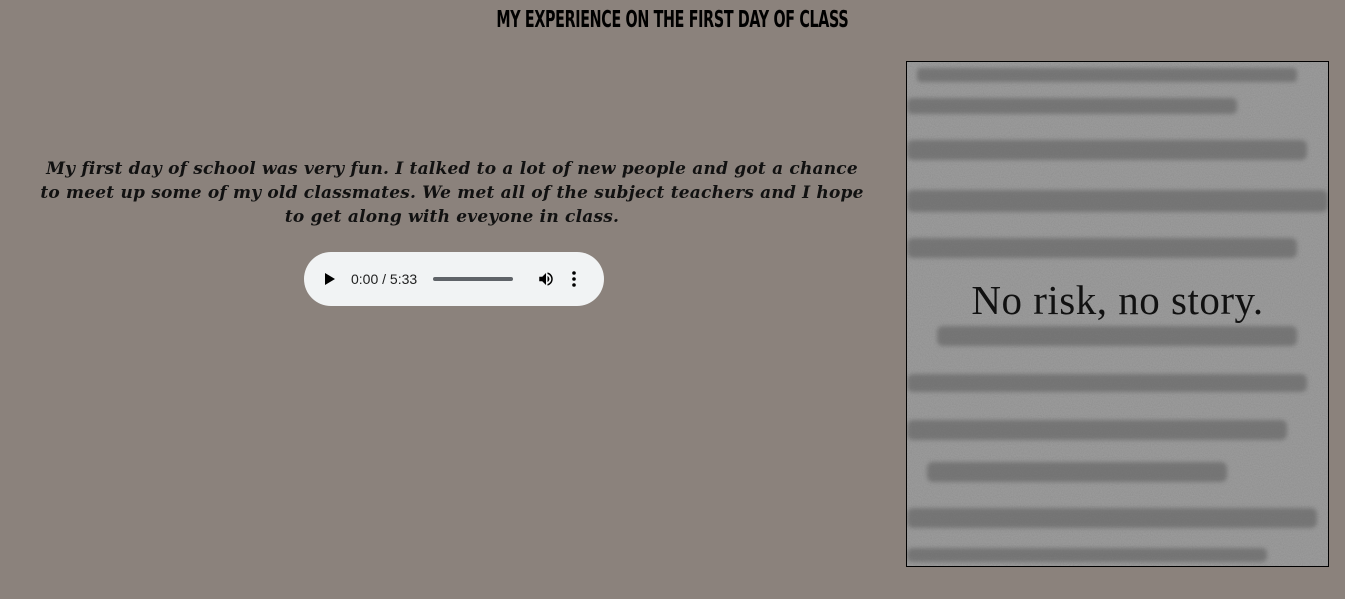  I want to click on more-vert-icon, so click(574, 279).